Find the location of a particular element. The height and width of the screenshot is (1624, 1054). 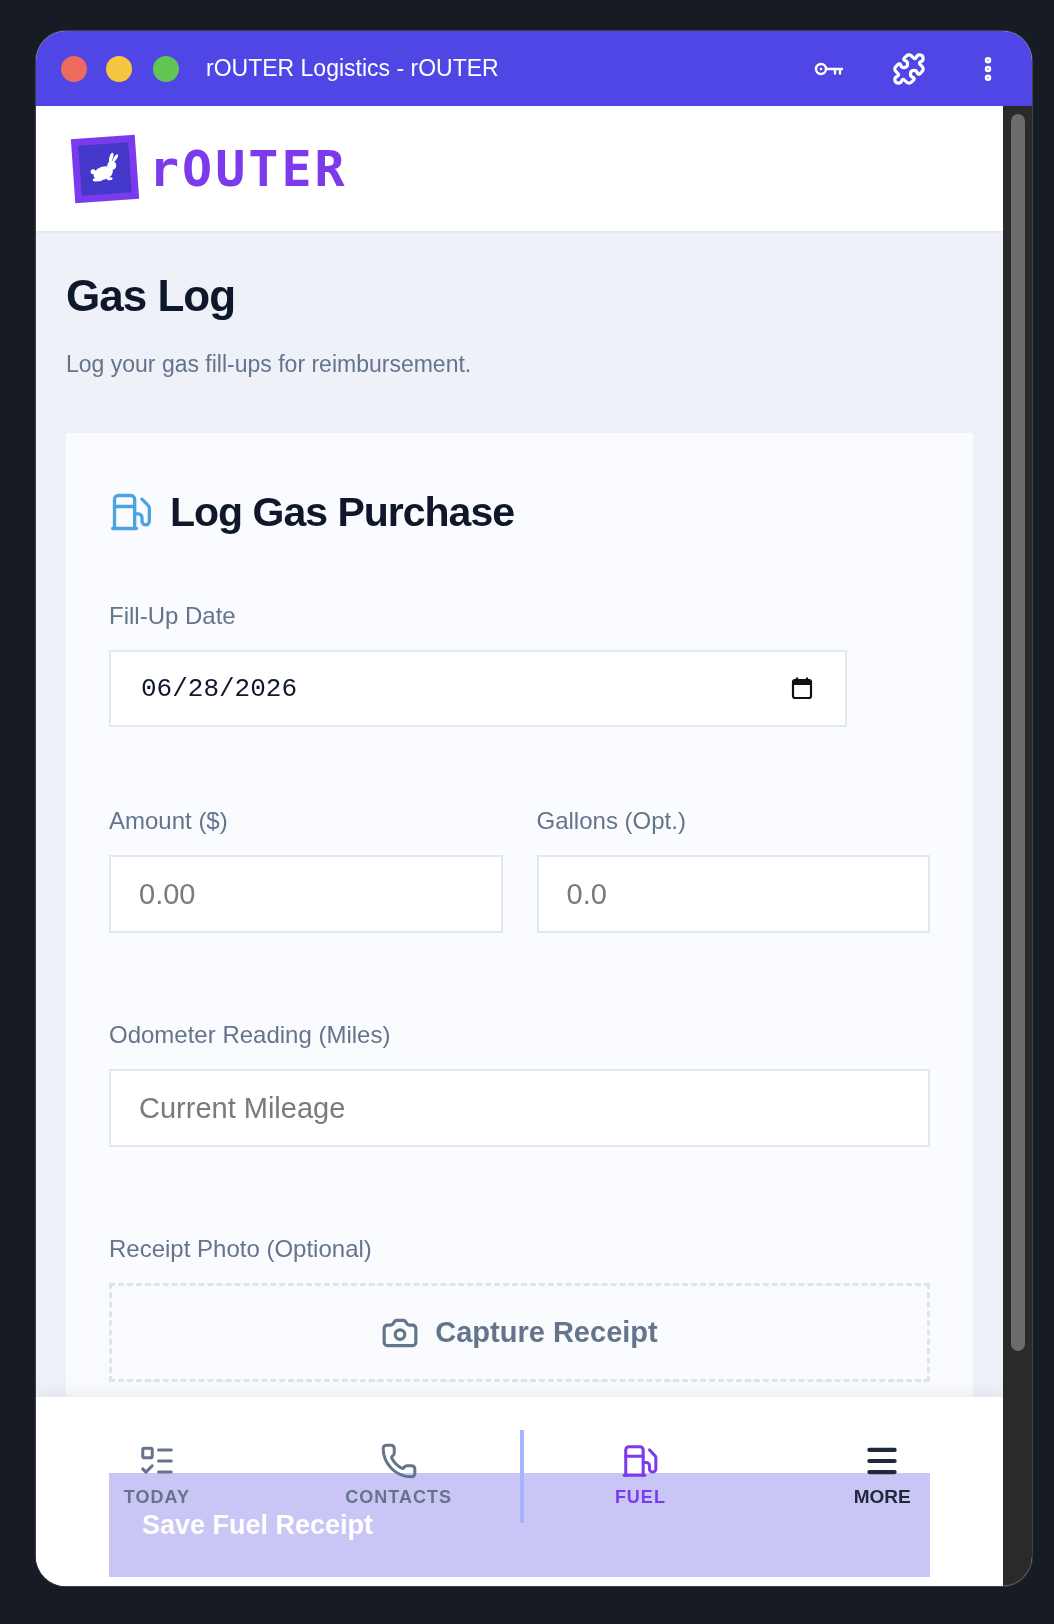

field-label: Fill-Up Date is located at coordinates (172, 616).